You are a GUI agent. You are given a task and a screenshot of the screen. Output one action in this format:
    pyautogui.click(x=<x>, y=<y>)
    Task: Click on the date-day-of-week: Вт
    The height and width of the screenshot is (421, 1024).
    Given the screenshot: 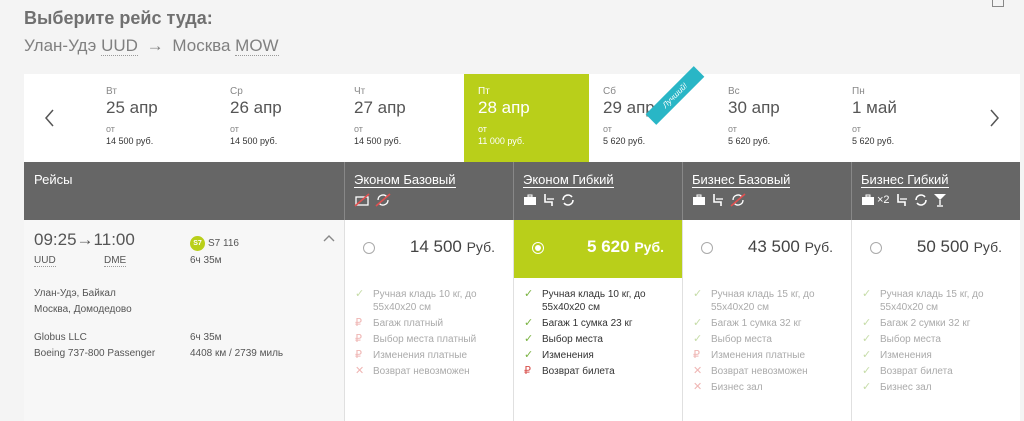 What is the action you would take?
    pyautogui.click(x=111, y=91)
    